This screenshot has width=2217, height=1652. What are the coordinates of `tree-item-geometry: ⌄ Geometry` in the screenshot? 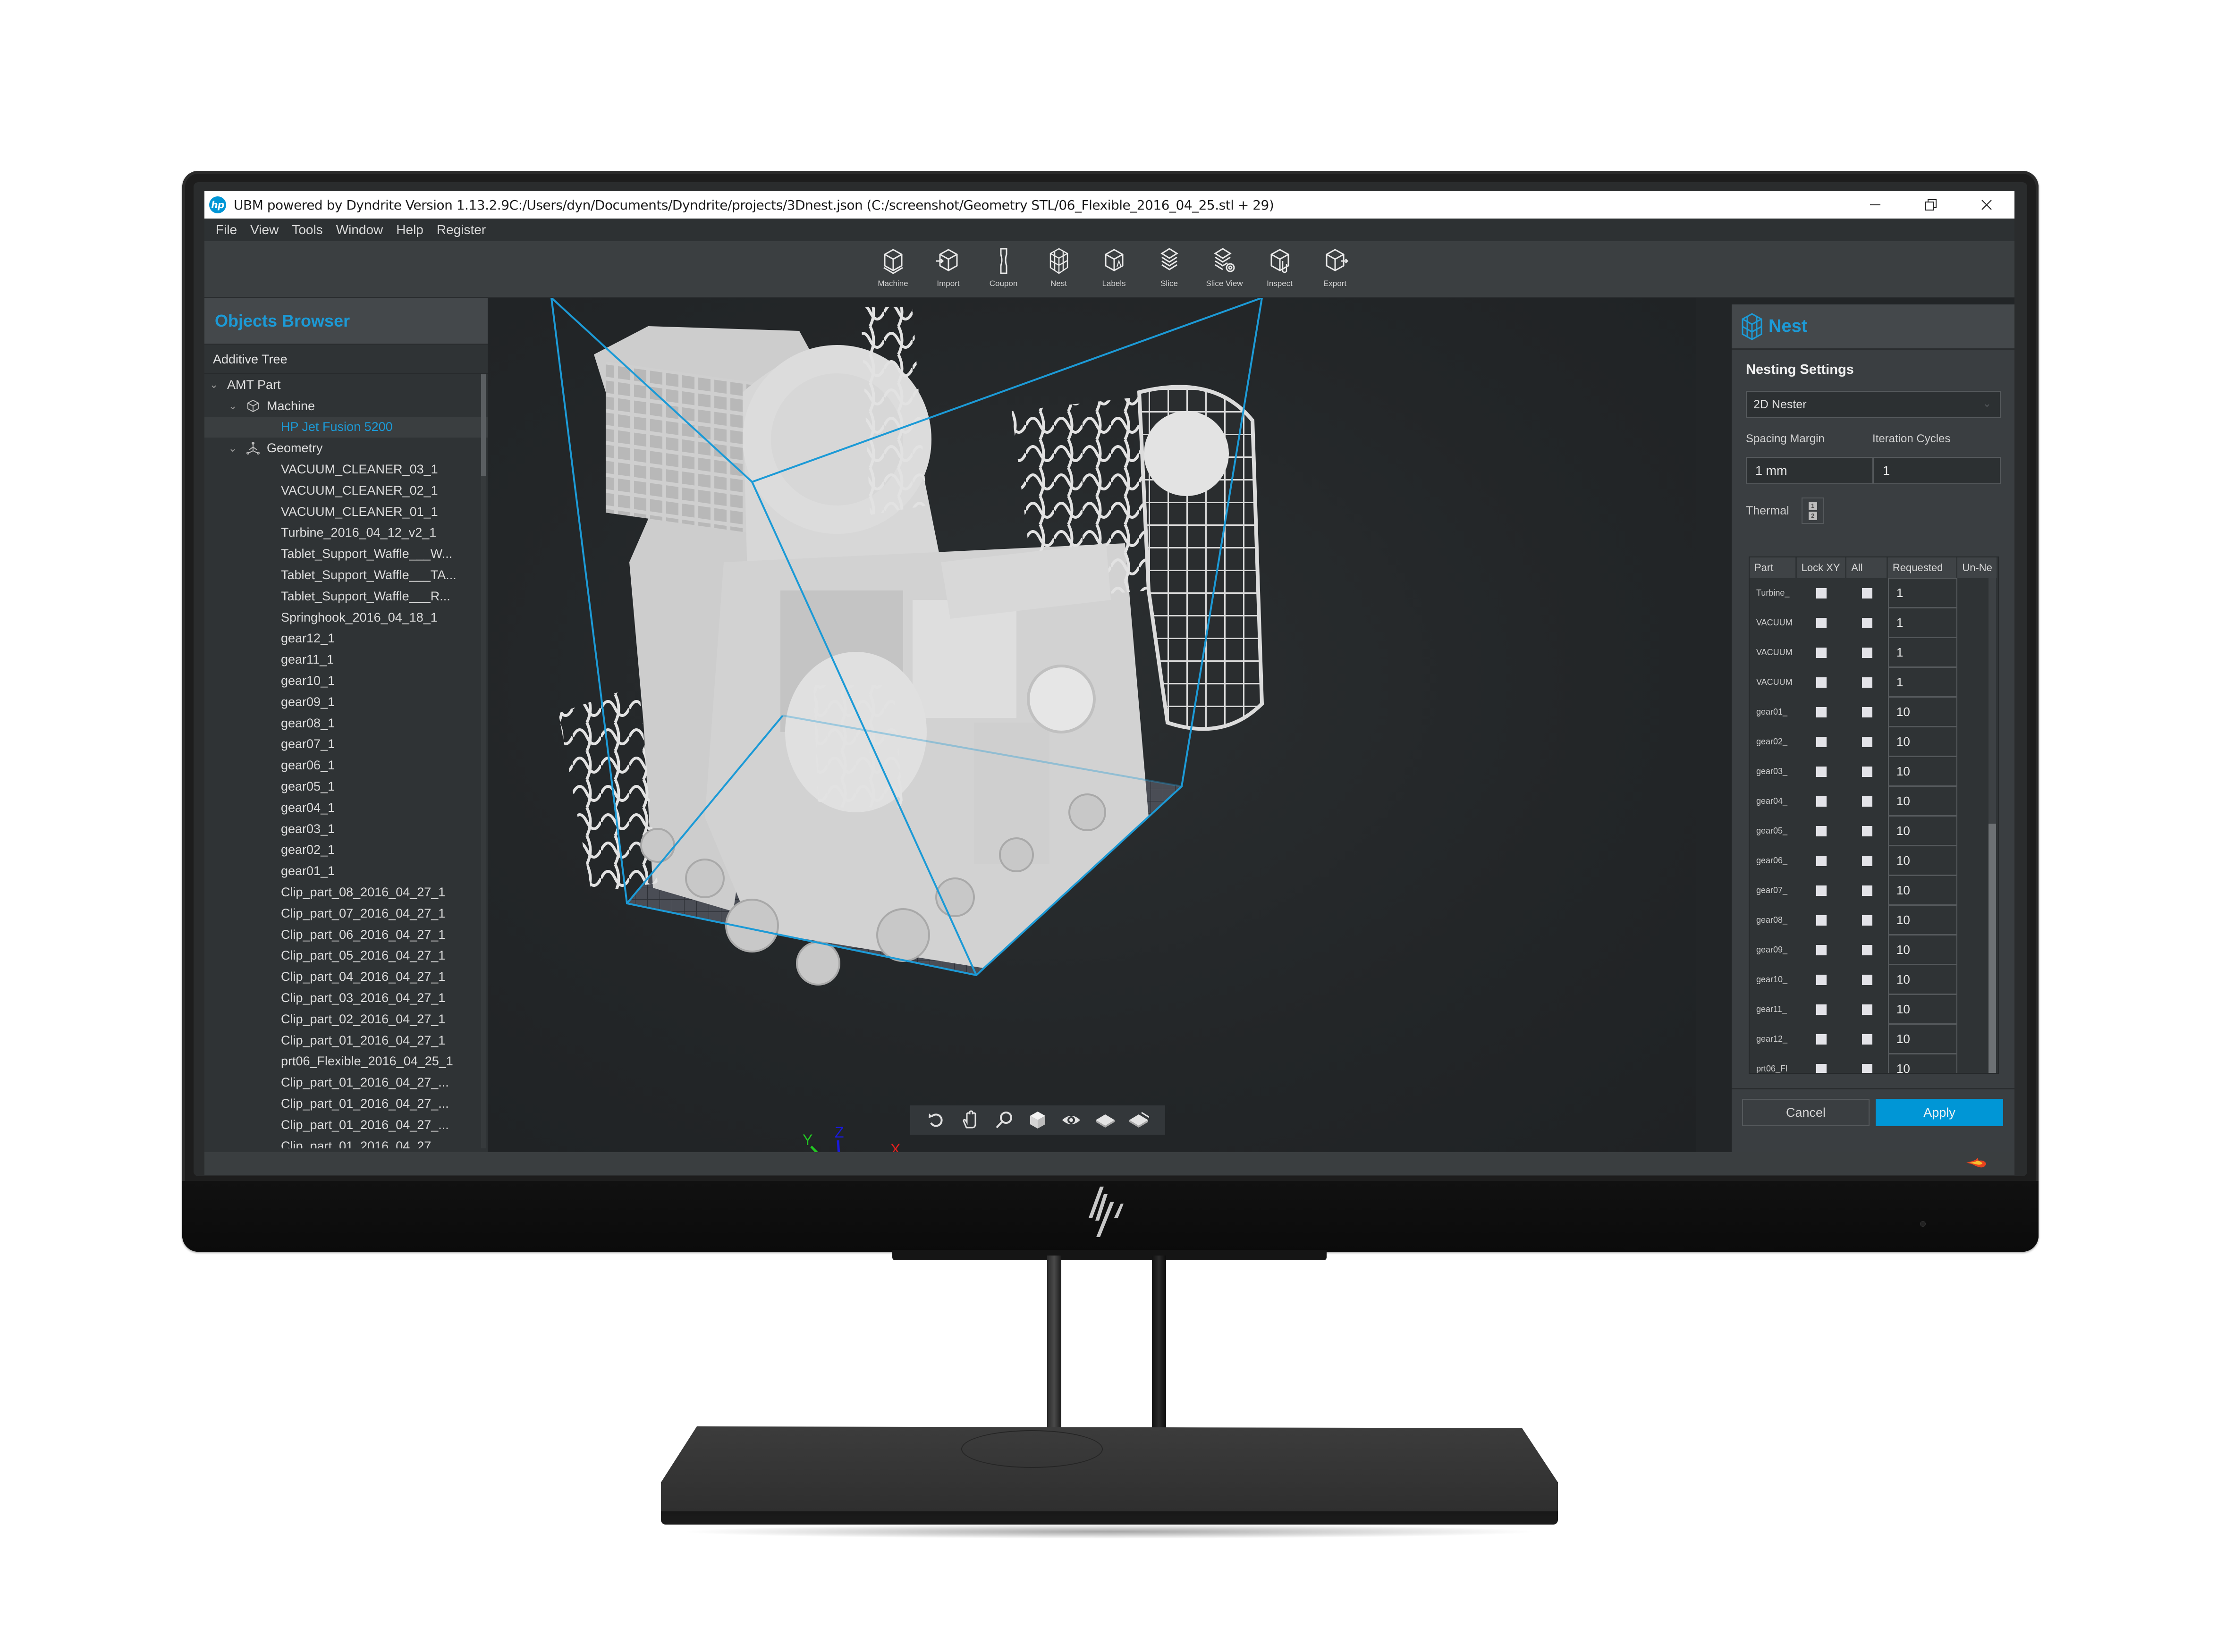 It's located at (346, 448).